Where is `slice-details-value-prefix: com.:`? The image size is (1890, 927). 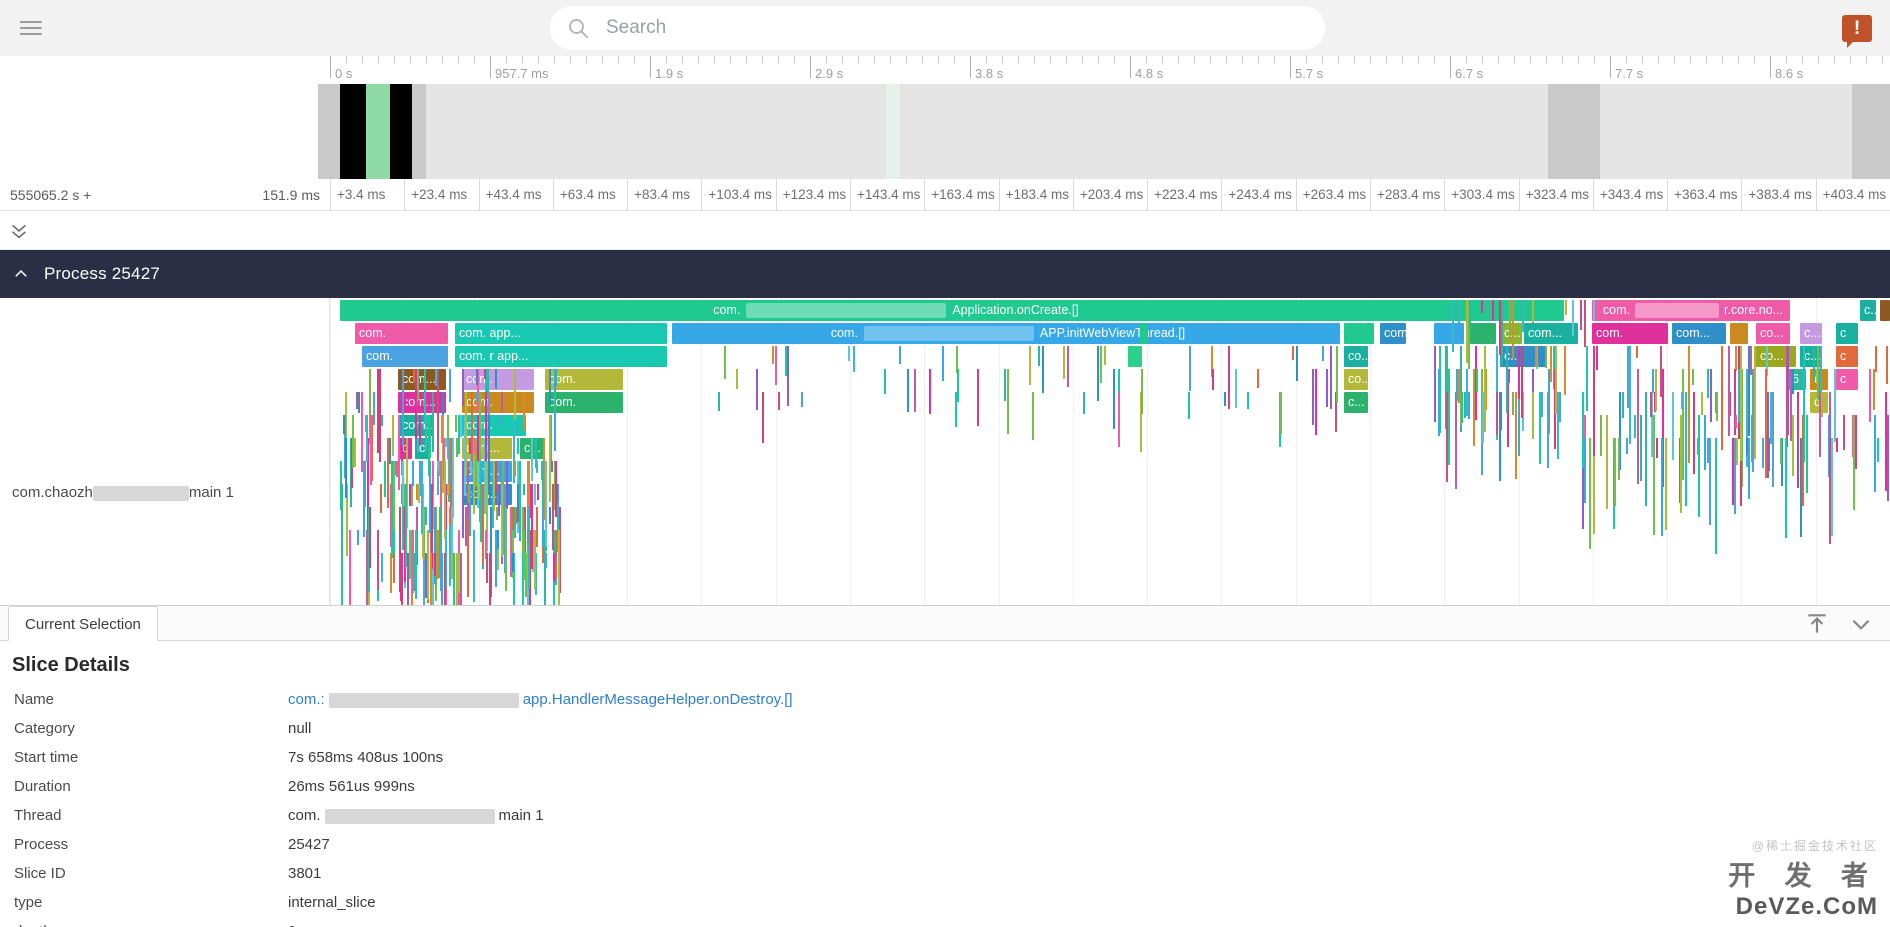 slice-details-value-prefix: com.: is located at coordinates (306, 699).